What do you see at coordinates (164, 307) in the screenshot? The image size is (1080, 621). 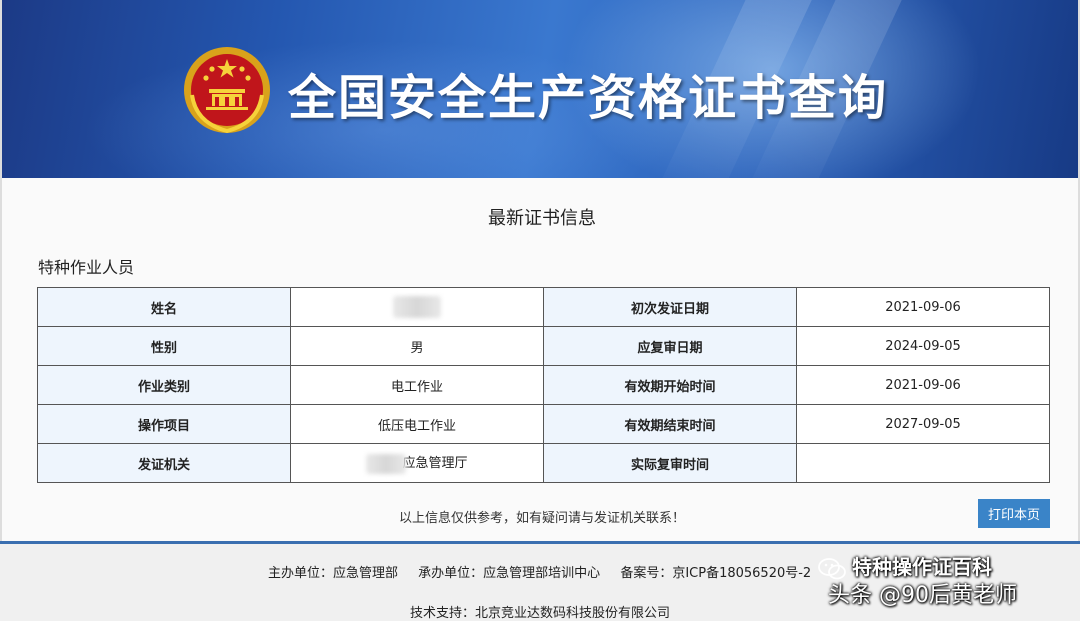 I see `label-name: 姓名` at bounding box center [164, 307].